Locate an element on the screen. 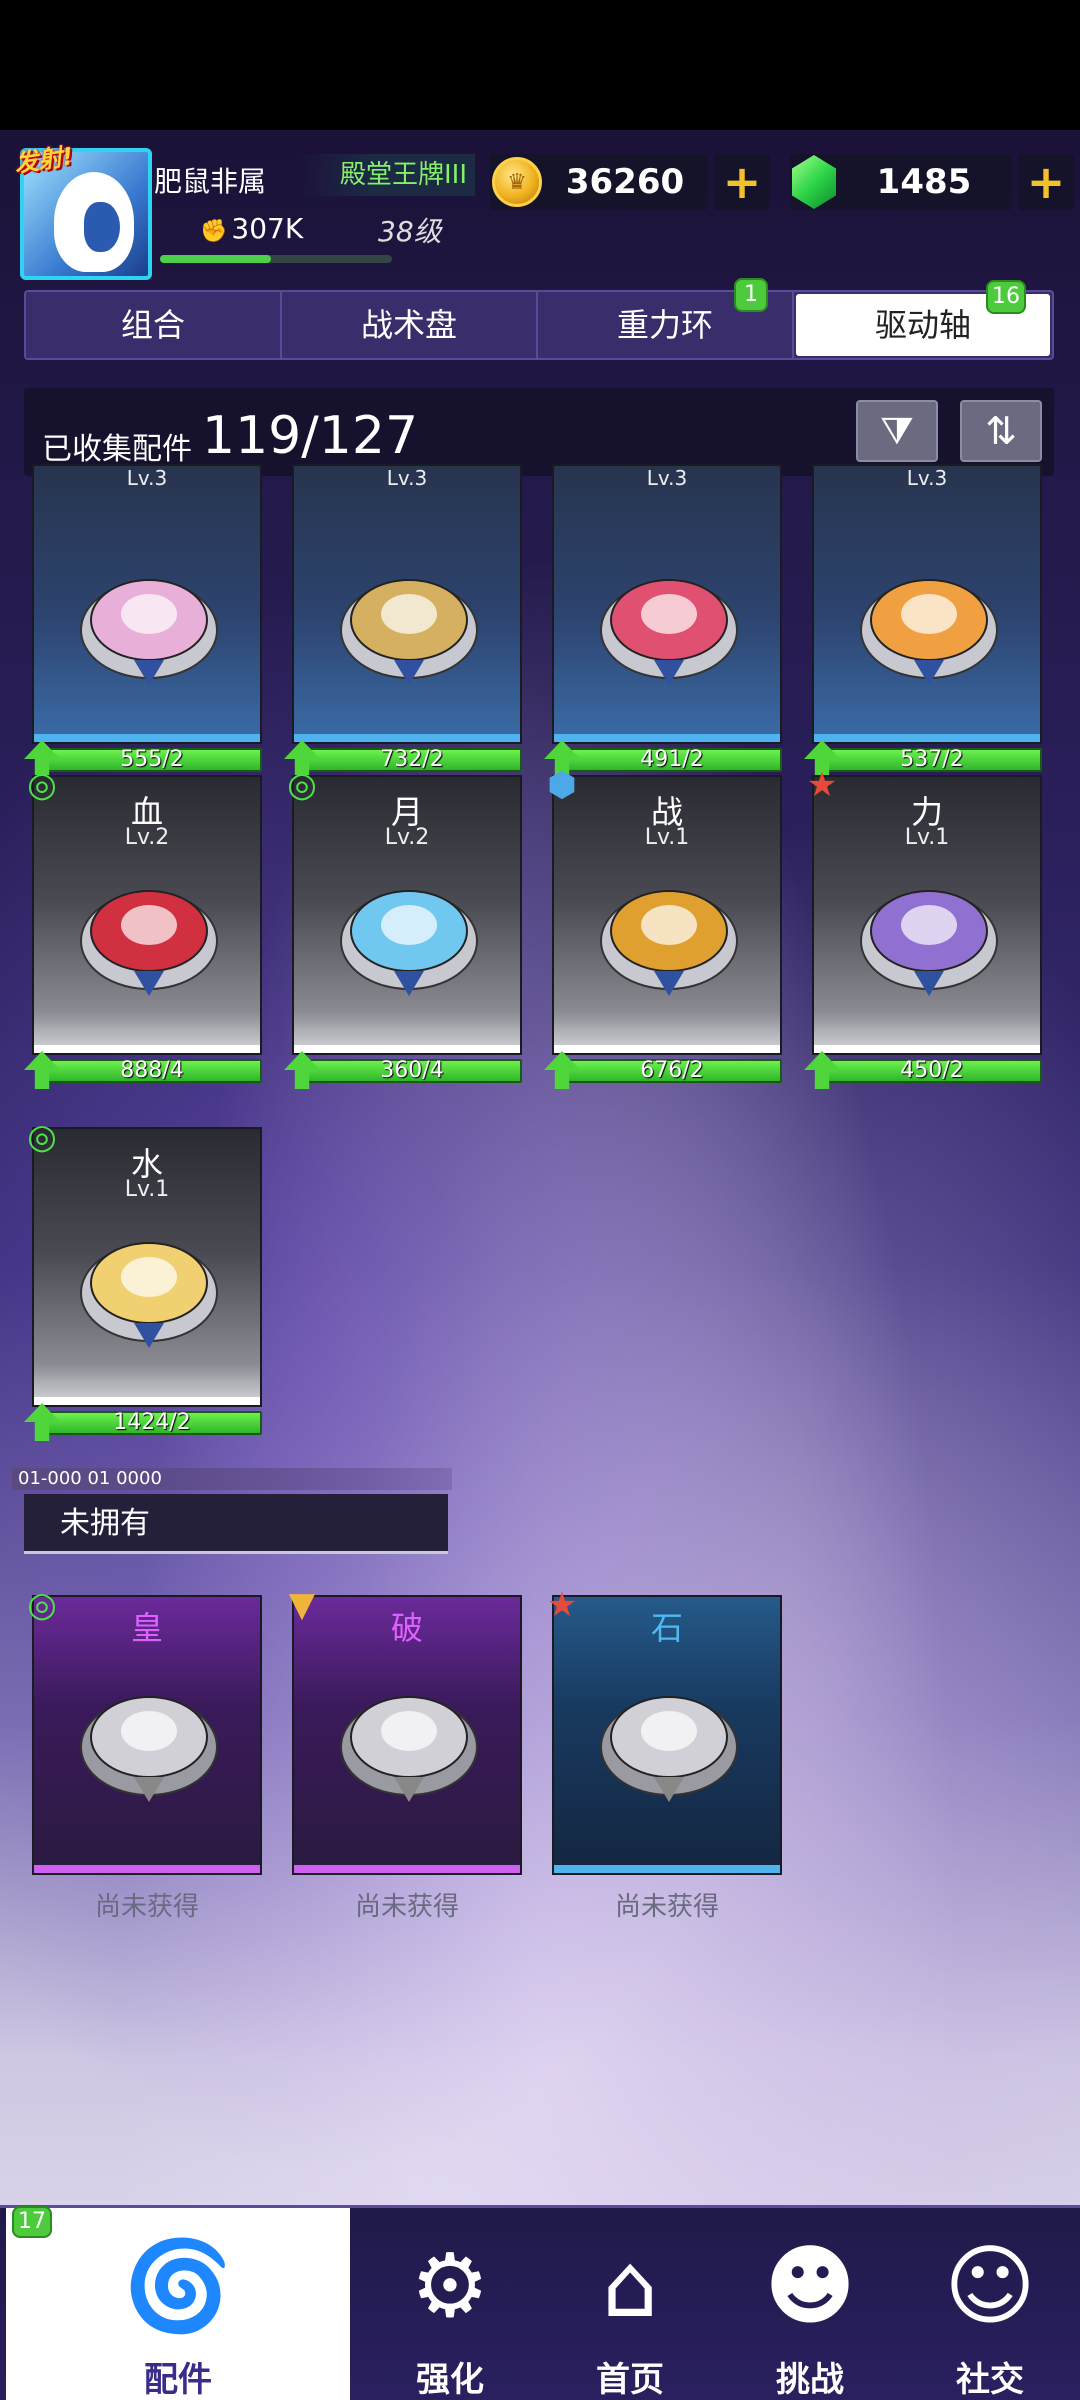 This screenshot has width=1080, height=2400. power-value: ✊ 307K is located at coordinates (251, 228).